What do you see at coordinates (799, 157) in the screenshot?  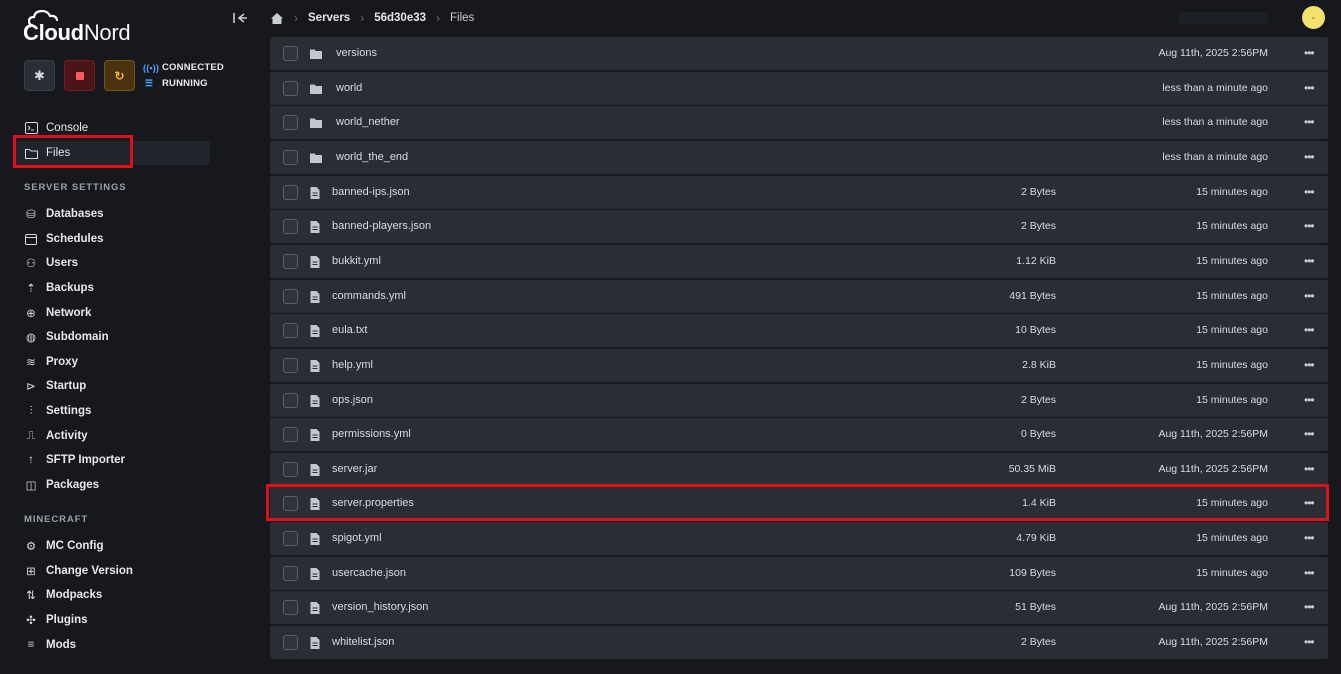 I see `file-row: world_the_end less than a minute ago •••` at bounding box center [799, 157].